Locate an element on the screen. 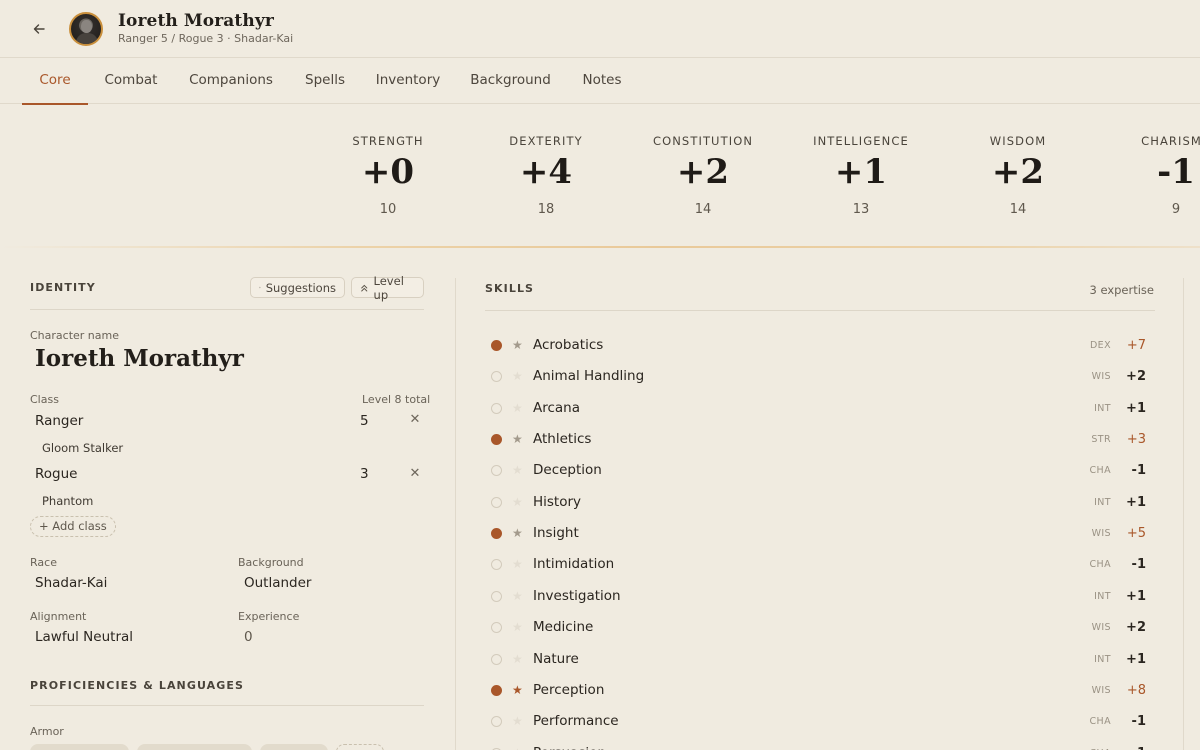 The width and height of the screenshot is (1200, 750). class-name-input: Ranger is located at coordinates (59, 421).